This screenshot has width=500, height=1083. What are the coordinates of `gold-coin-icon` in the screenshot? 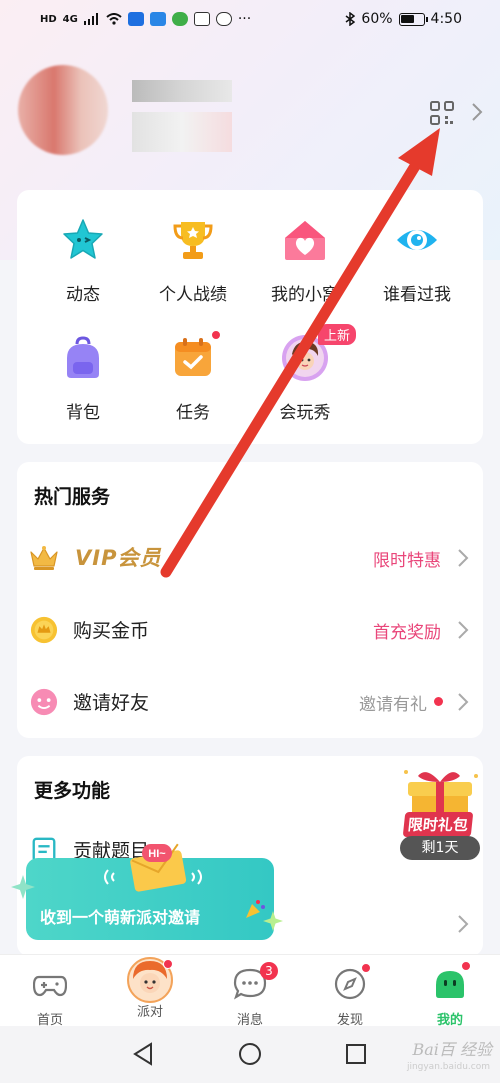 It's located at (44, 630).